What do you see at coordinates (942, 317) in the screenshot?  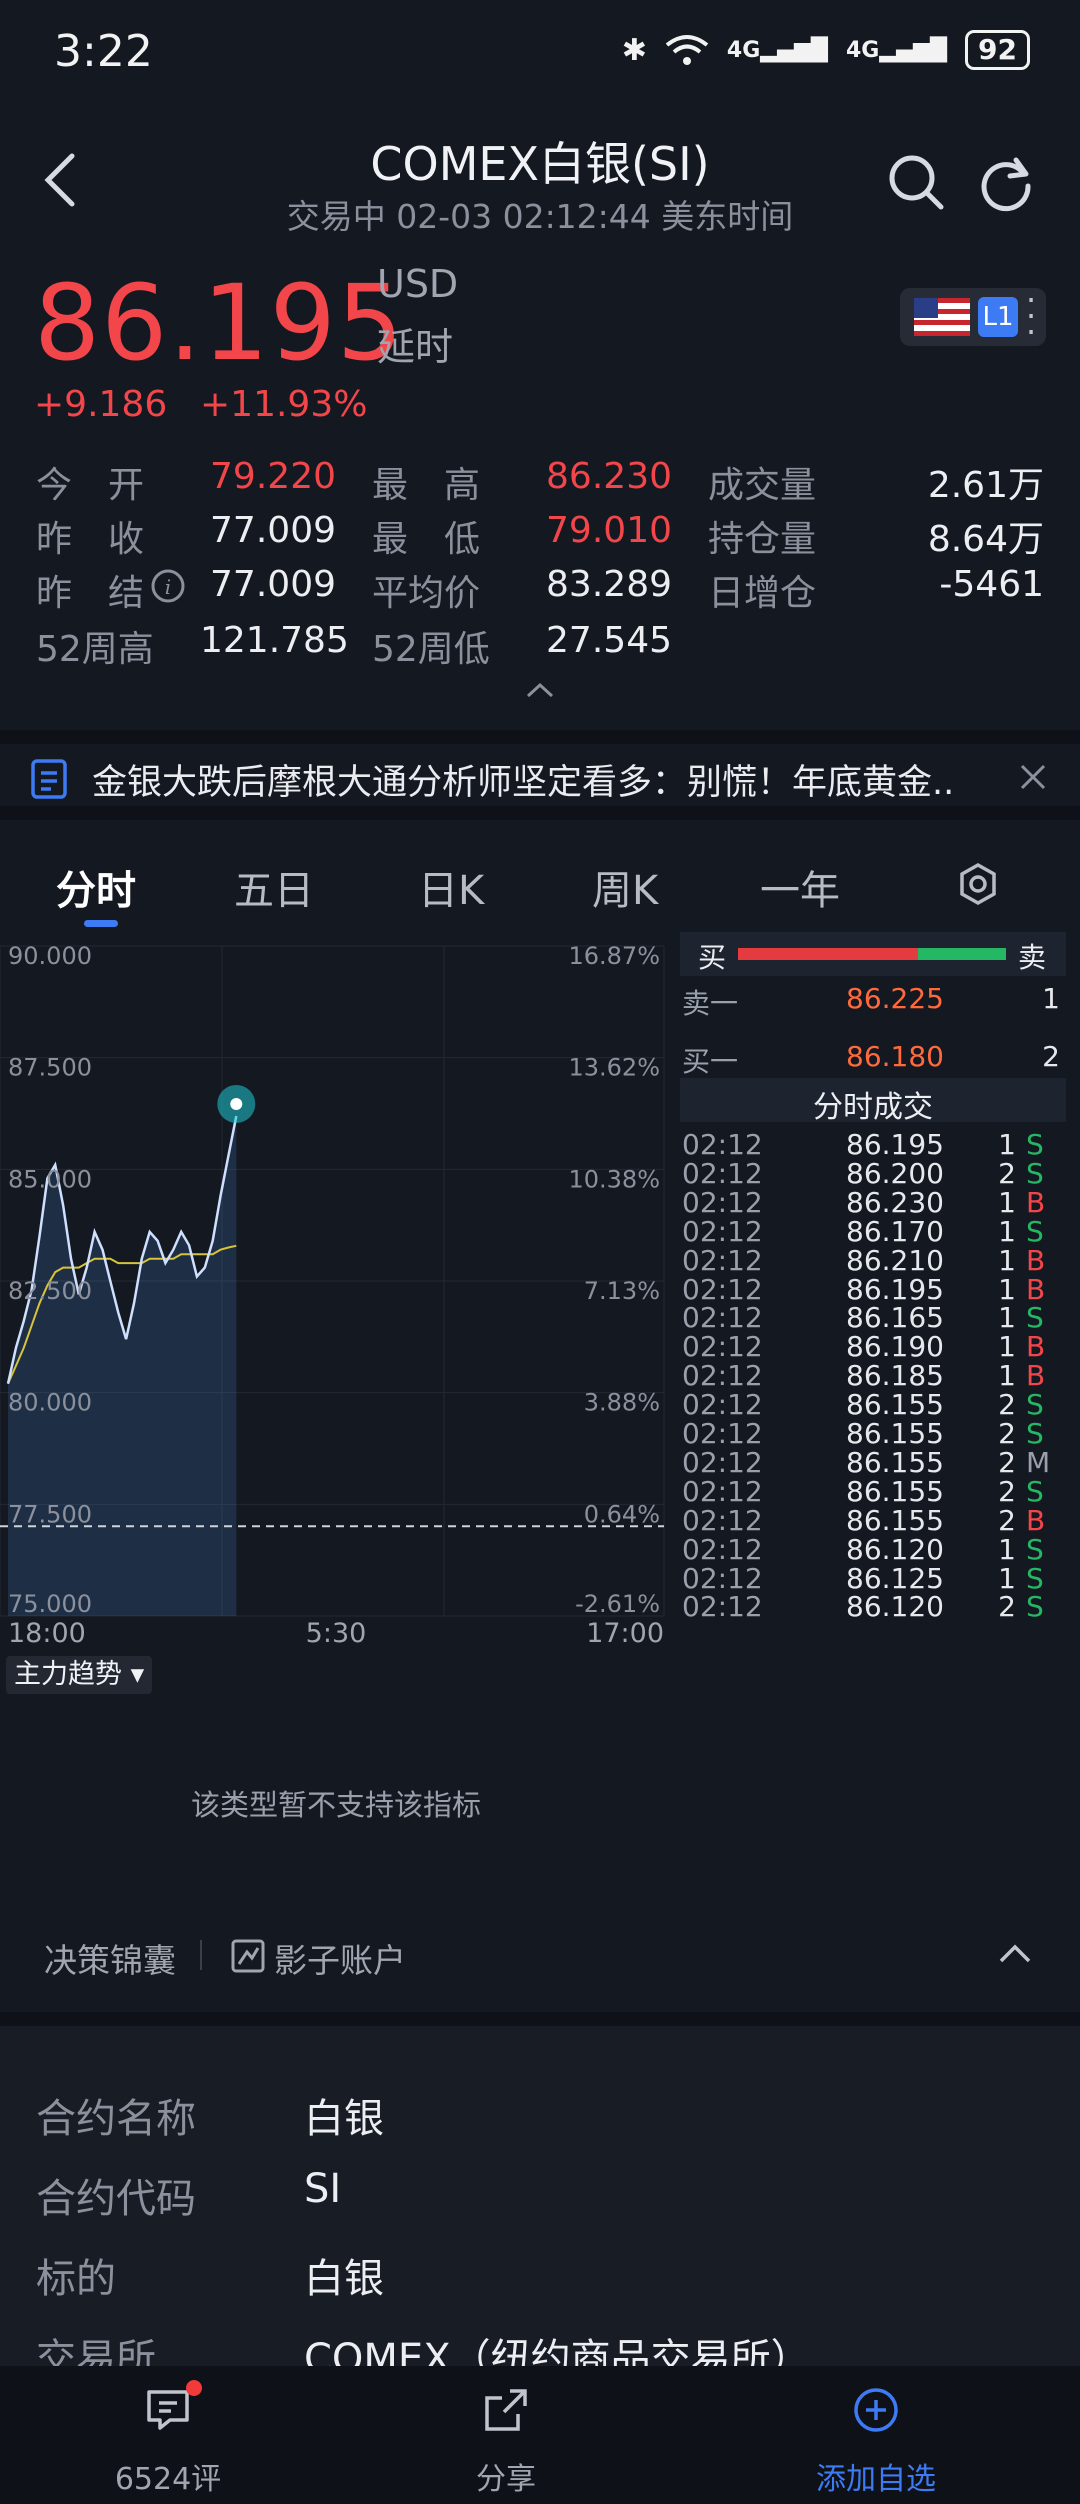 I see `us-flag-icon` at bounding box center [942, 317].